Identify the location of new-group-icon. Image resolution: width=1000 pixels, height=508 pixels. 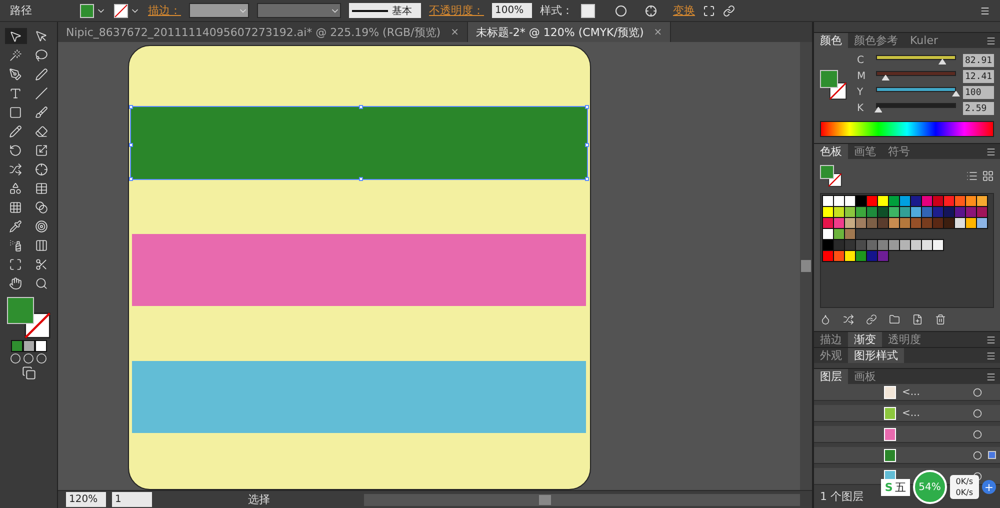
(894, 319).